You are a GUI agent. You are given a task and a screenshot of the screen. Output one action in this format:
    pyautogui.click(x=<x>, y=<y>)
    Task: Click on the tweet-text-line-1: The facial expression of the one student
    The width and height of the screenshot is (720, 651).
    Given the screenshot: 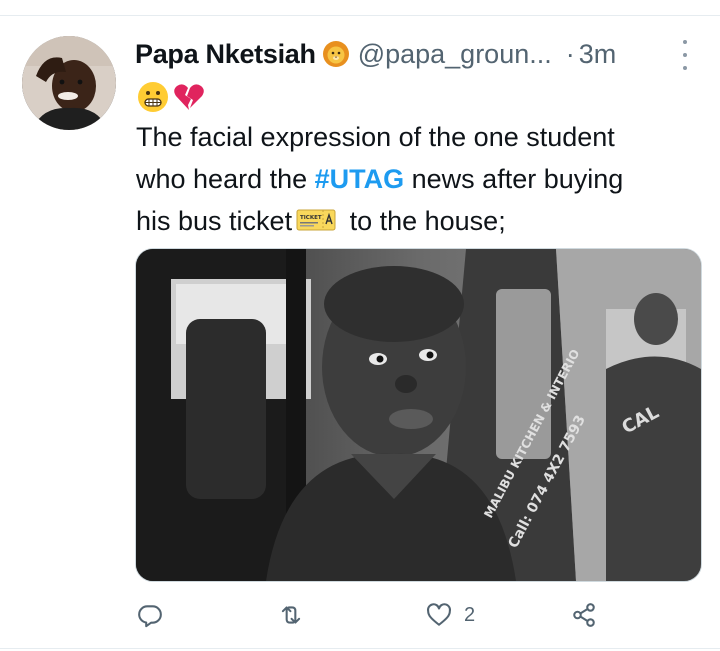 What is the action you would take?
    pyautogui.click(x=416, y=137)
    